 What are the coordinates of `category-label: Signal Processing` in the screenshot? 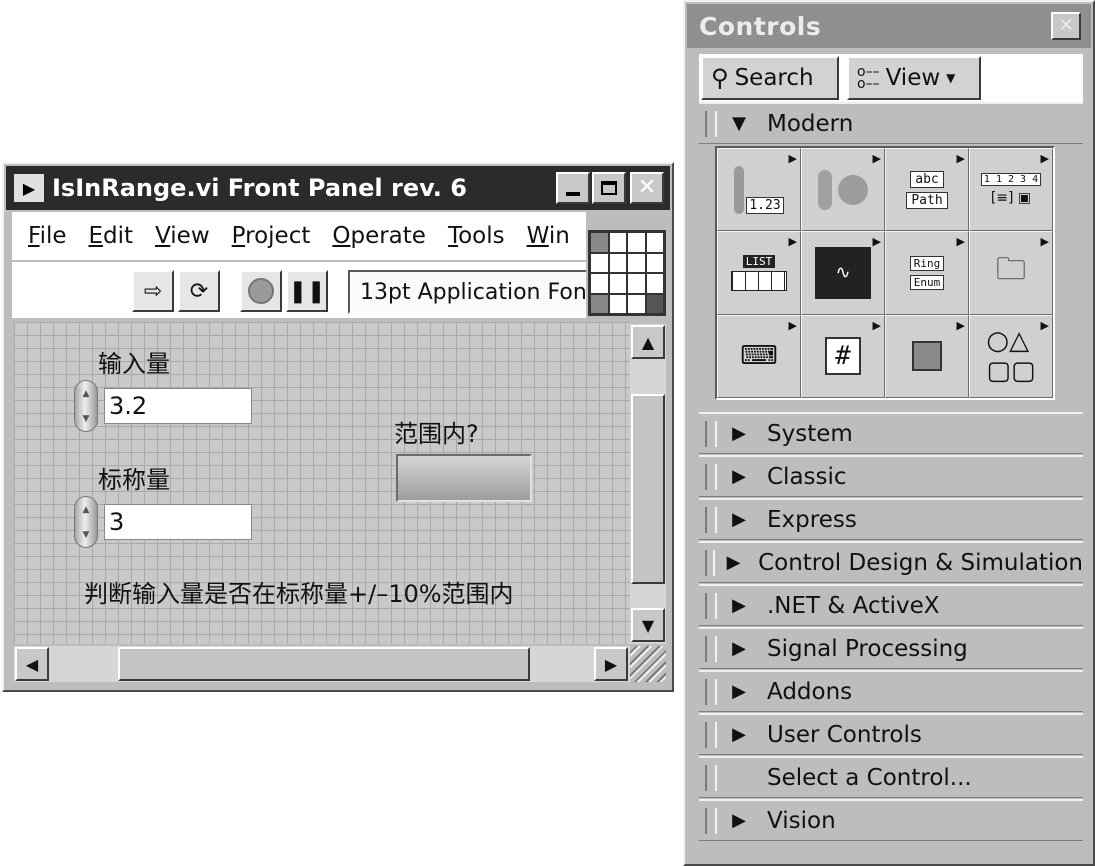 It's located at (867, 648).